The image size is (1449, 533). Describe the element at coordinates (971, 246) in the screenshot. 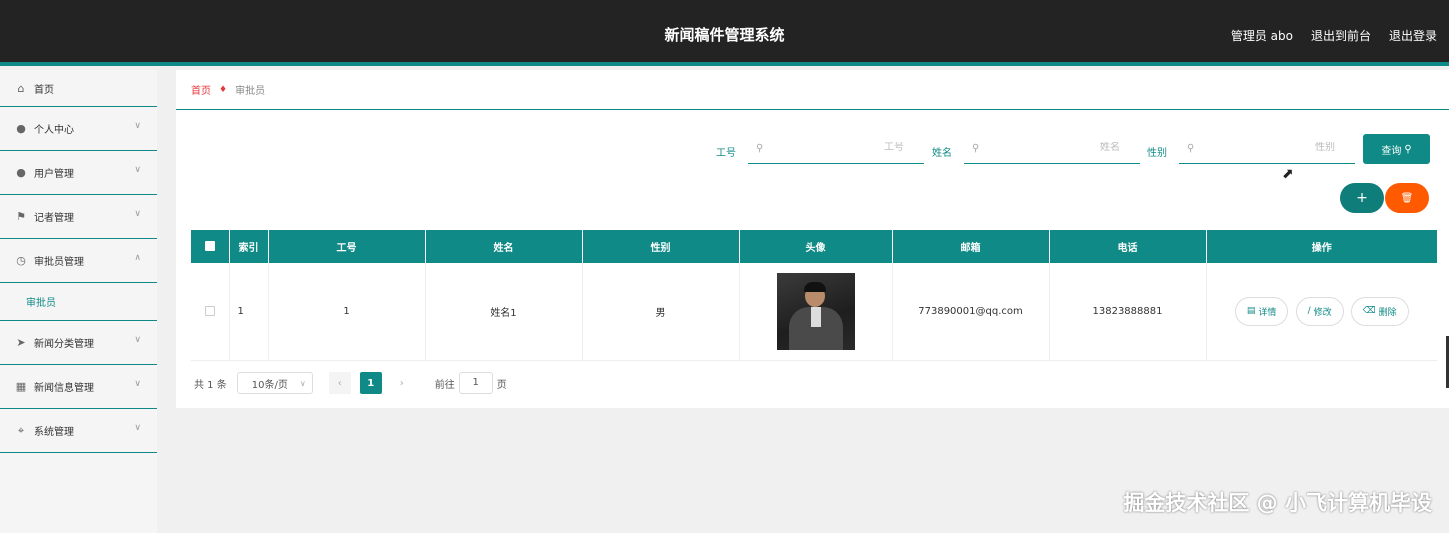

I see `col-header-email: 邮箱` at that location.